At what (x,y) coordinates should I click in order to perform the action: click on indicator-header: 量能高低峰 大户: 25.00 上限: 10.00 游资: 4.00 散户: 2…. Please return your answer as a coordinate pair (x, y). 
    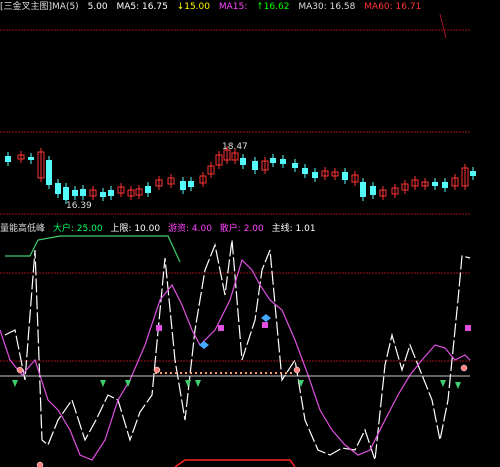
    Looking at the image, I should click on (250, 229).